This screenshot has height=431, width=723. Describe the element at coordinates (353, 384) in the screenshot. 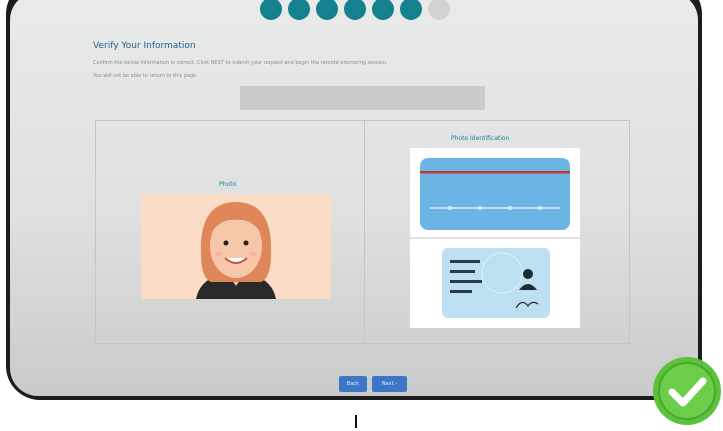

I see `back-button: Back` at that location.